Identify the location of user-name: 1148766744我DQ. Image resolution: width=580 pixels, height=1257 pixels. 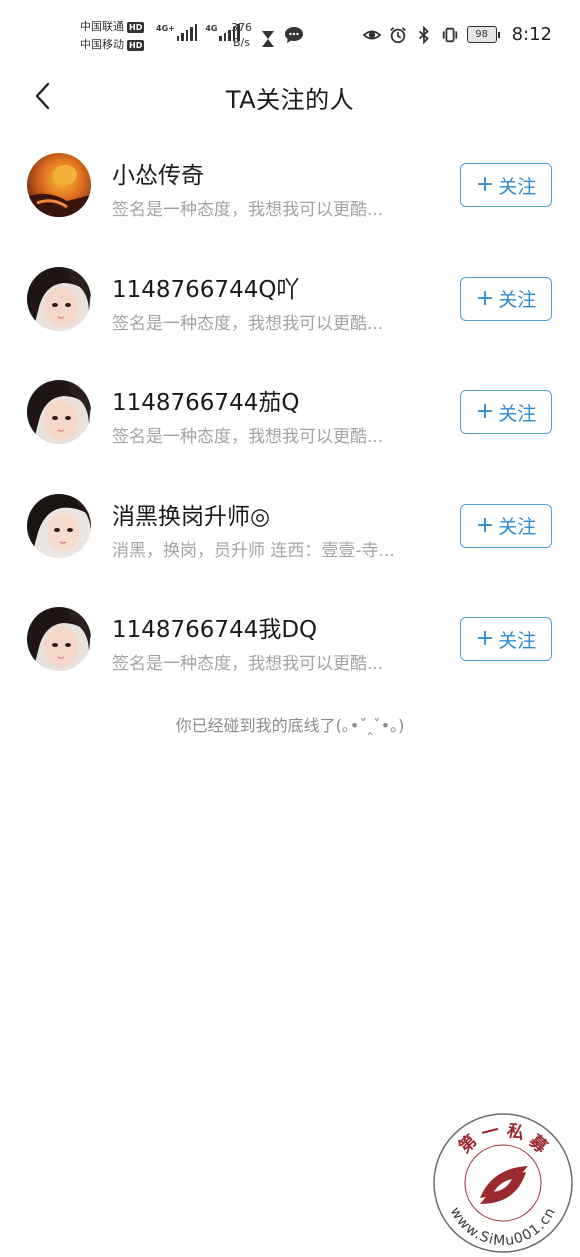
(215, 630).